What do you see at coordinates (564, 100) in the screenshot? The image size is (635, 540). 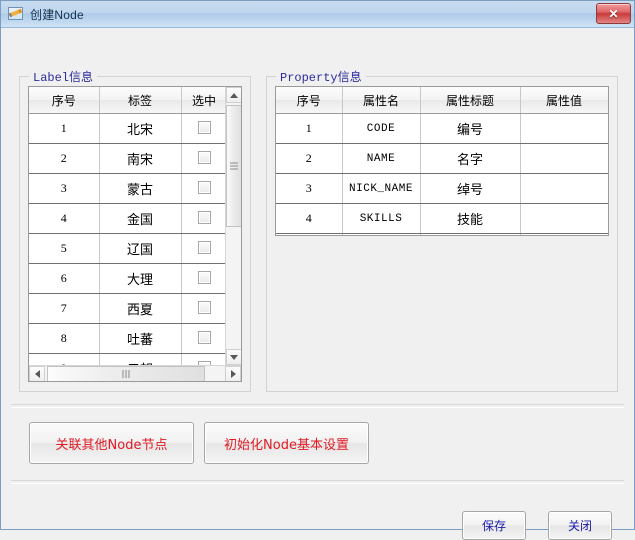 I see `property-col-value: 属性值` at bounding box center [564, 100].